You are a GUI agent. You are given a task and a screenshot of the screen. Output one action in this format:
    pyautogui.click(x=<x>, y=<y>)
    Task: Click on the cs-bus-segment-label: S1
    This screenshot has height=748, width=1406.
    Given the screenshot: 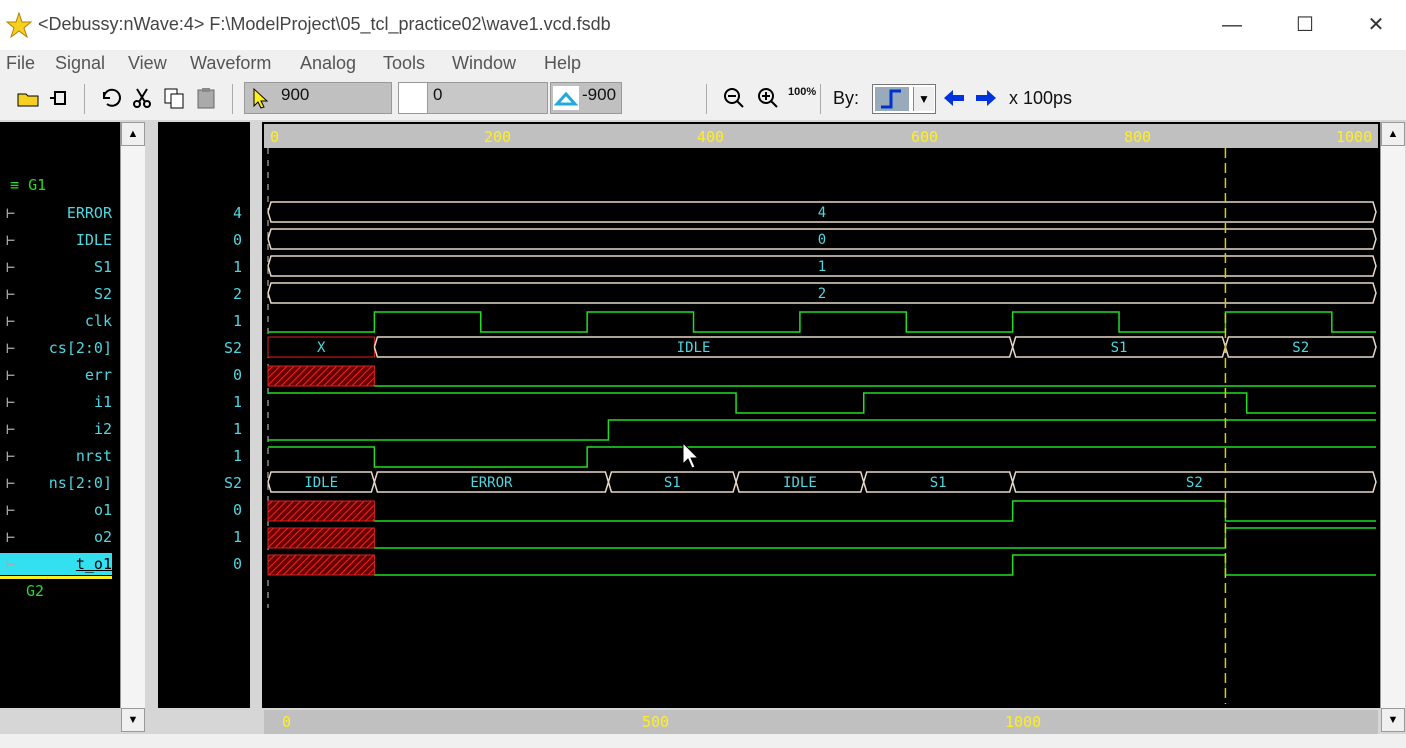 What is the action you would take?
    pyautogui.click(x=1119, y=348)
    